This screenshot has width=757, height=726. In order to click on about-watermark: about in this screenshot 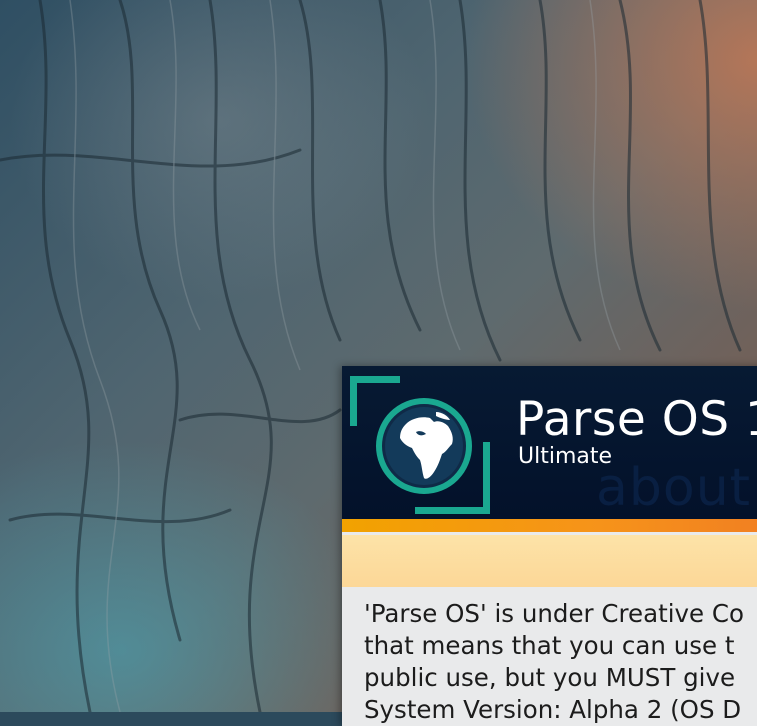, I will do `click(674, 488)`.